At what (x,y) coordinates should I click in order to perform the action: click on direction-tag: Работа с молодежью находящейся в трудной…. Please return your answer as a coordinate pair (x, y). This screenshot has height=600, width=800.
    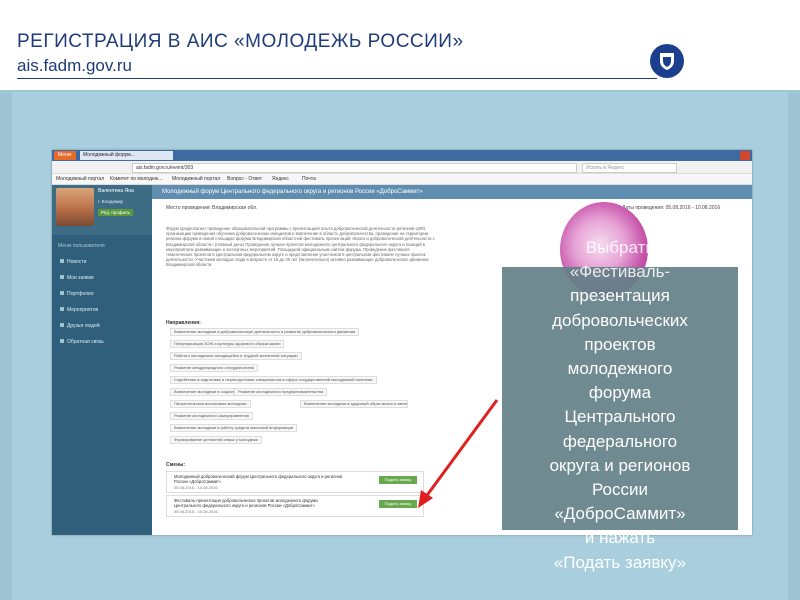
    Looking at the image, I should click on (236, 356).